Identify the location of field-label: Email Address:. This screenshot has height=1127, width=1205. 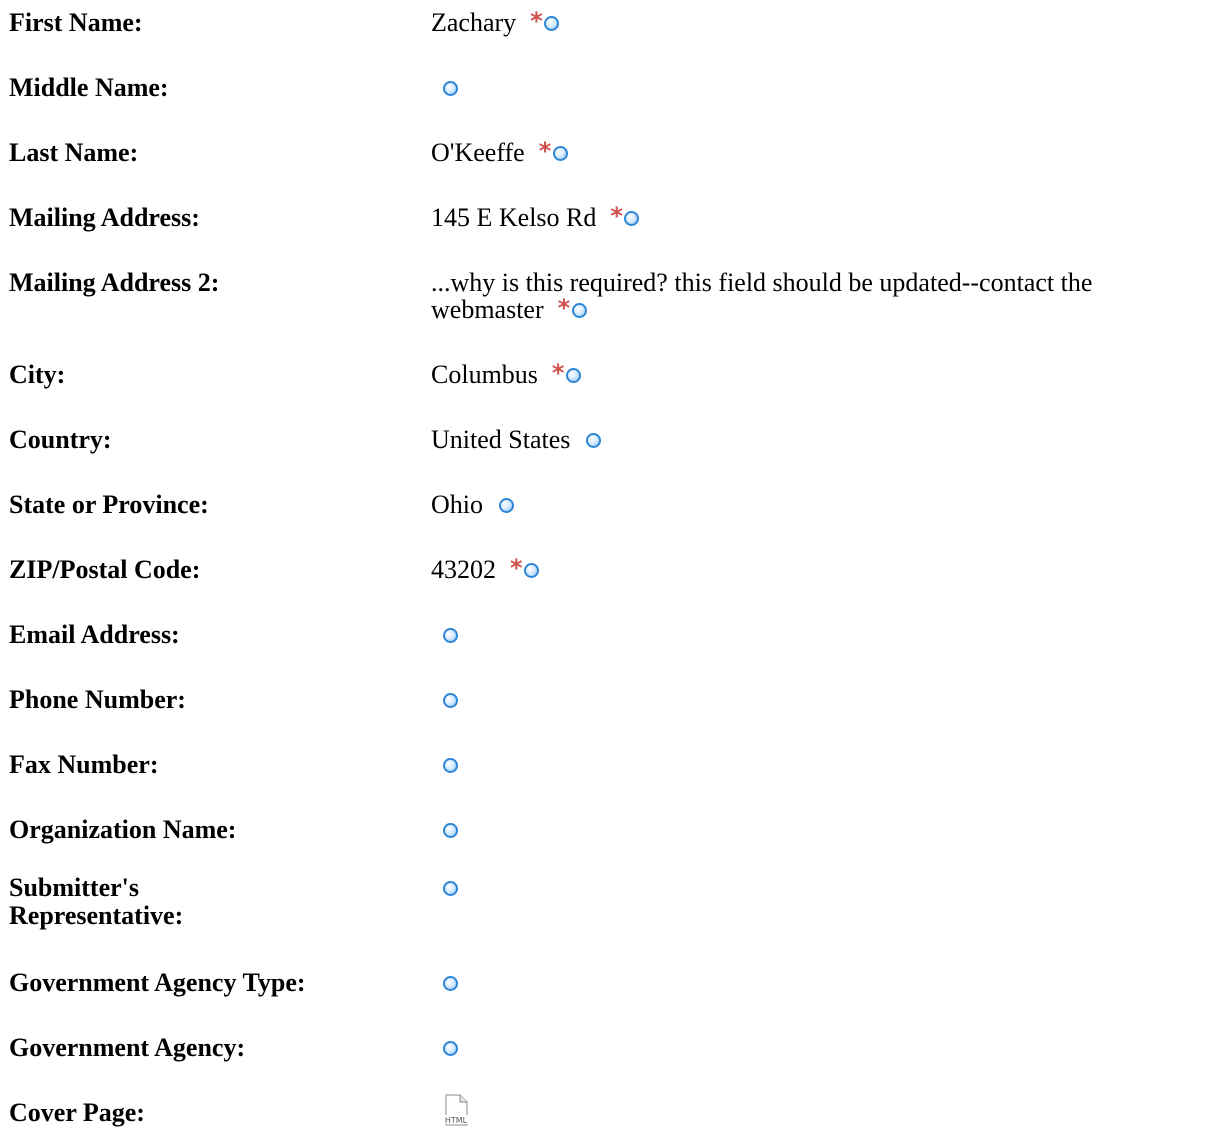
(94, 634).